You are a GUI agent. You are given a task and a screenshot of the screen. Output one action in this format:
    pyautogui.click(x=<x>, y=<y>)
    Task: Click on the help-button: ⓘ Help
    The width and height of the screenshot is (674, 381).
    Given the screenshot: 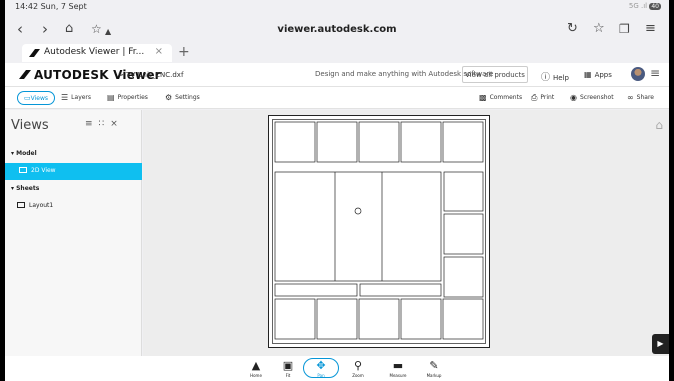 What is the action you would take?
    pyautogui.click(x=555, y=76)
    